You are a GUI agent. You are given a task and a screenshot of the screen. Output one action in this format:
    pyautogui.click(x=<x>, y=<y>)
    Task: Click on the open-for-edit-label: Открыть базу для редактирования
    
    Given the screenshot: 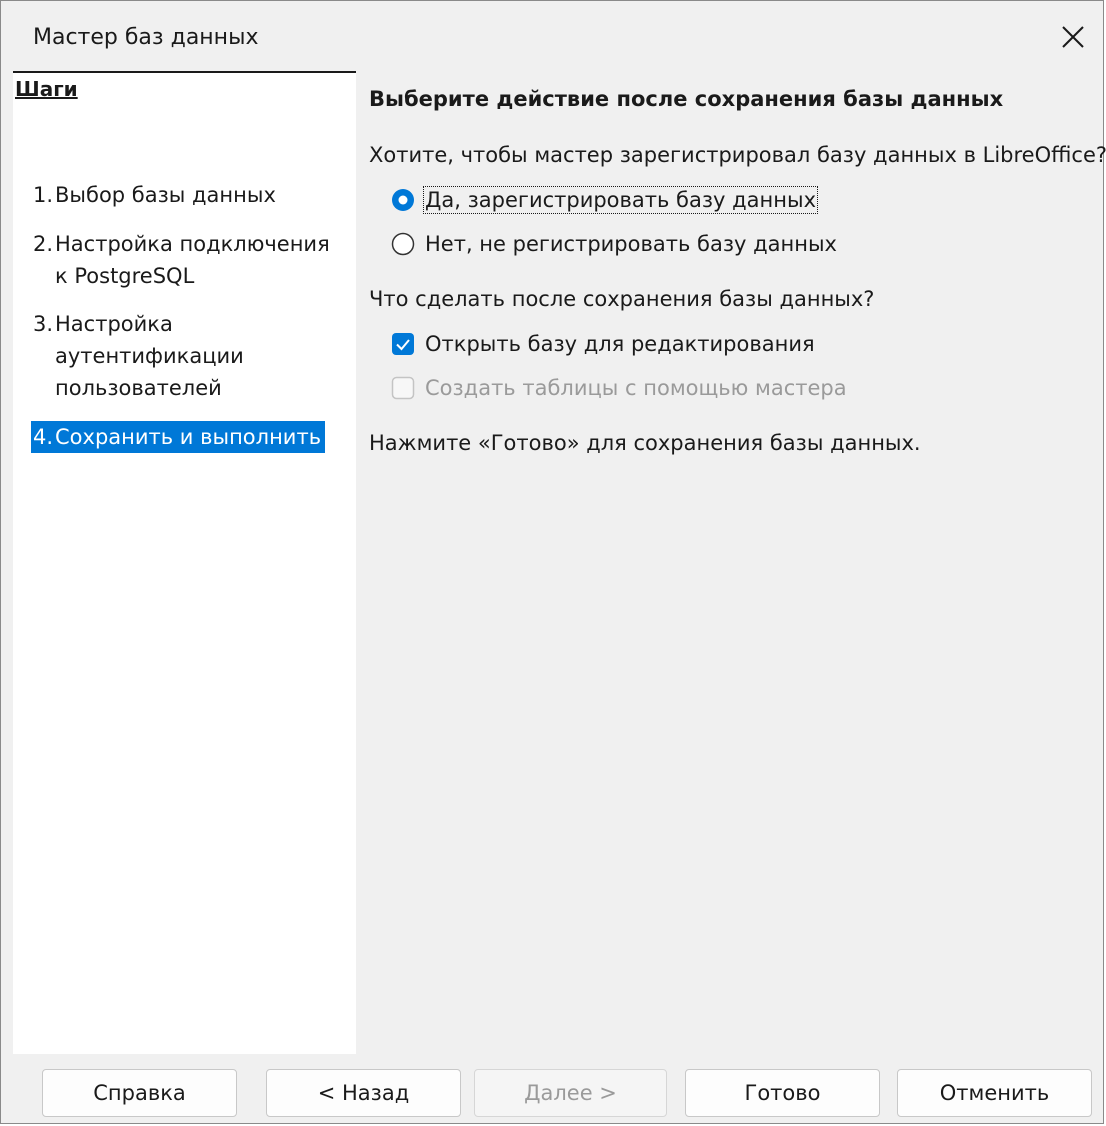 What is the action you would take?
    pyautogui.click(x=620, y=344)
    